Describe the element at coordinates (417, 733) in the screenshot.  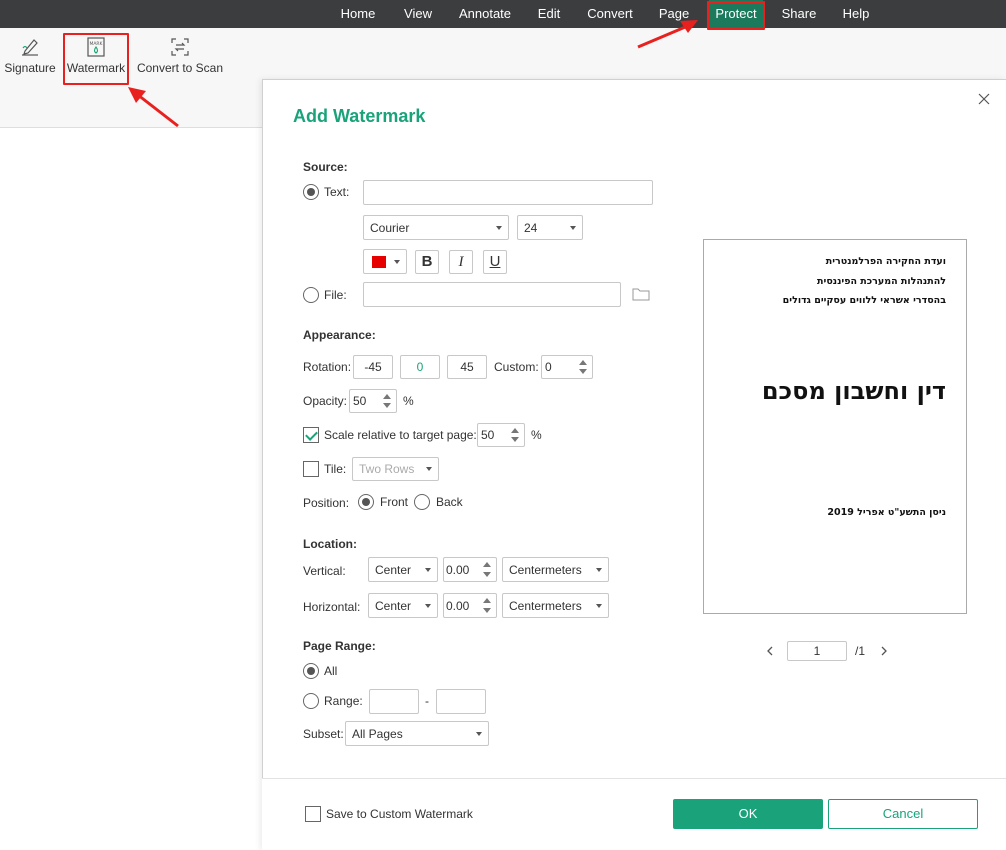
I see `subset-select: All Pages` at that location.